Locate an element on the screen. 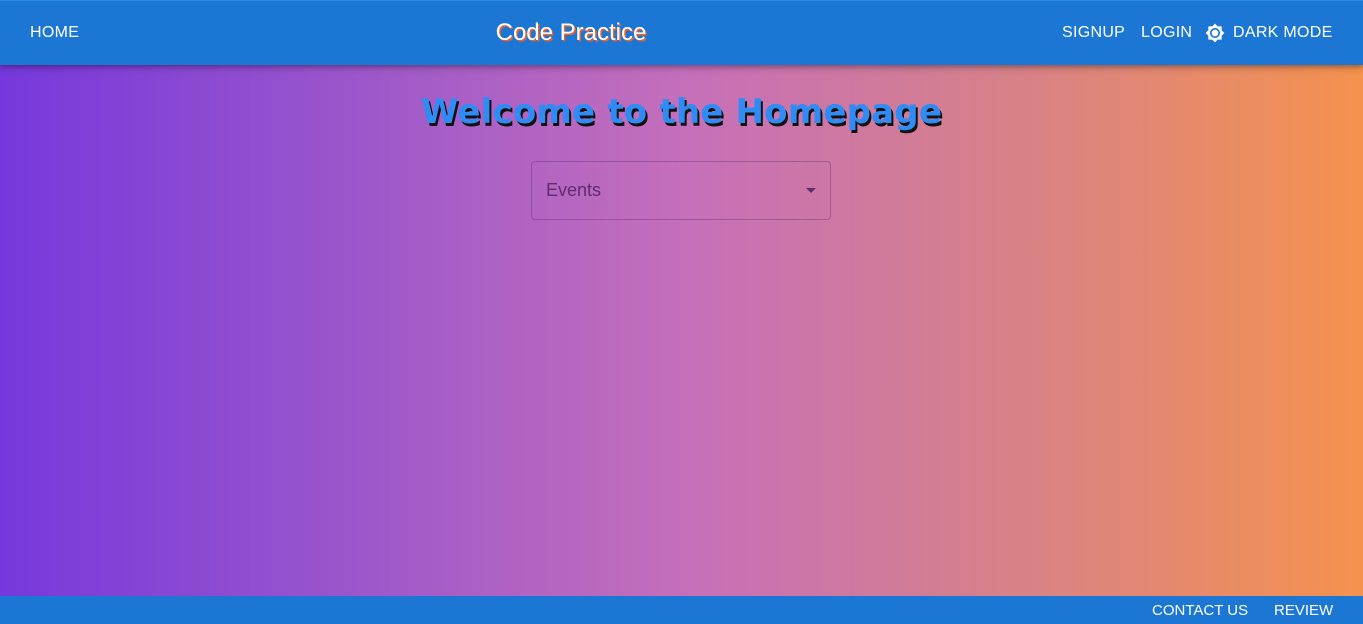  review-button: REVIEW is located at coordinates (1303, 610).